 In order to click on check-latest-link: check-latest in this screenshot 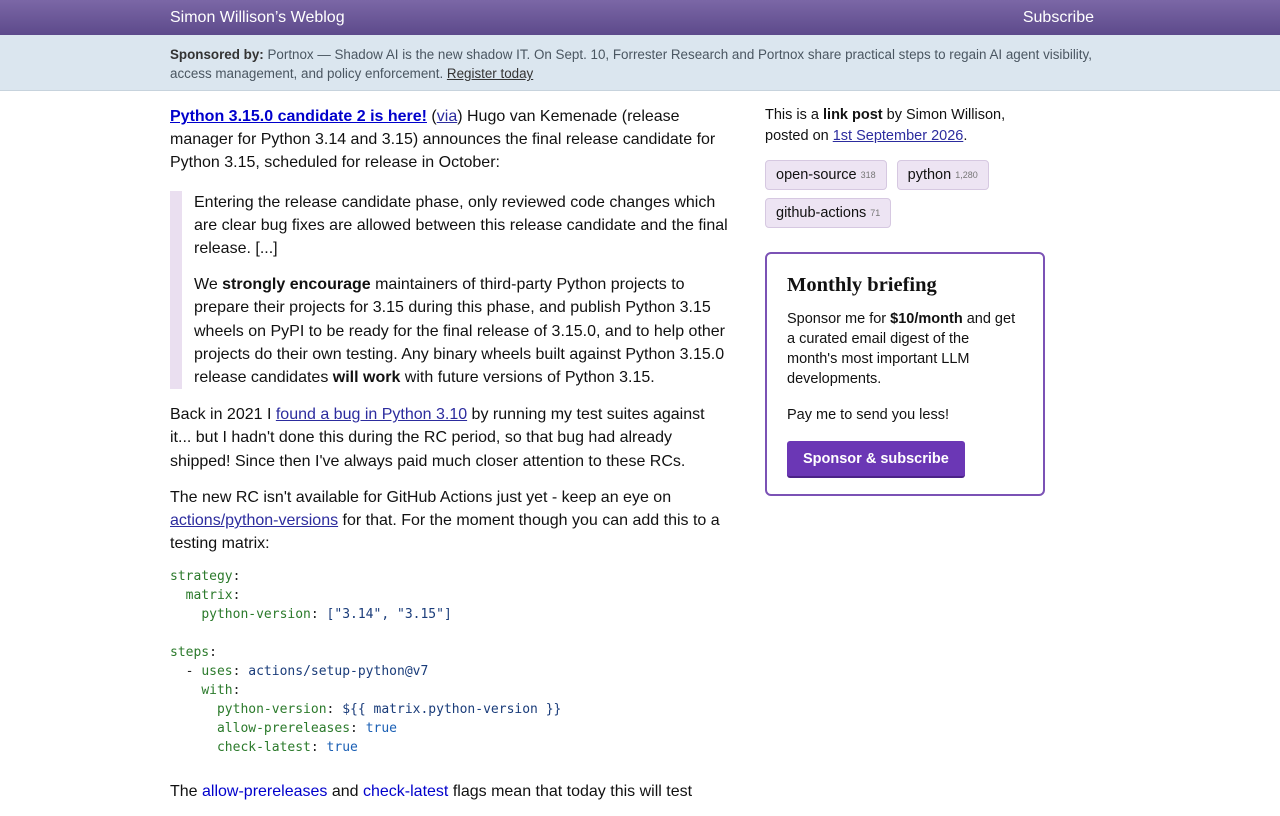, I will do `click(405, 791)`.